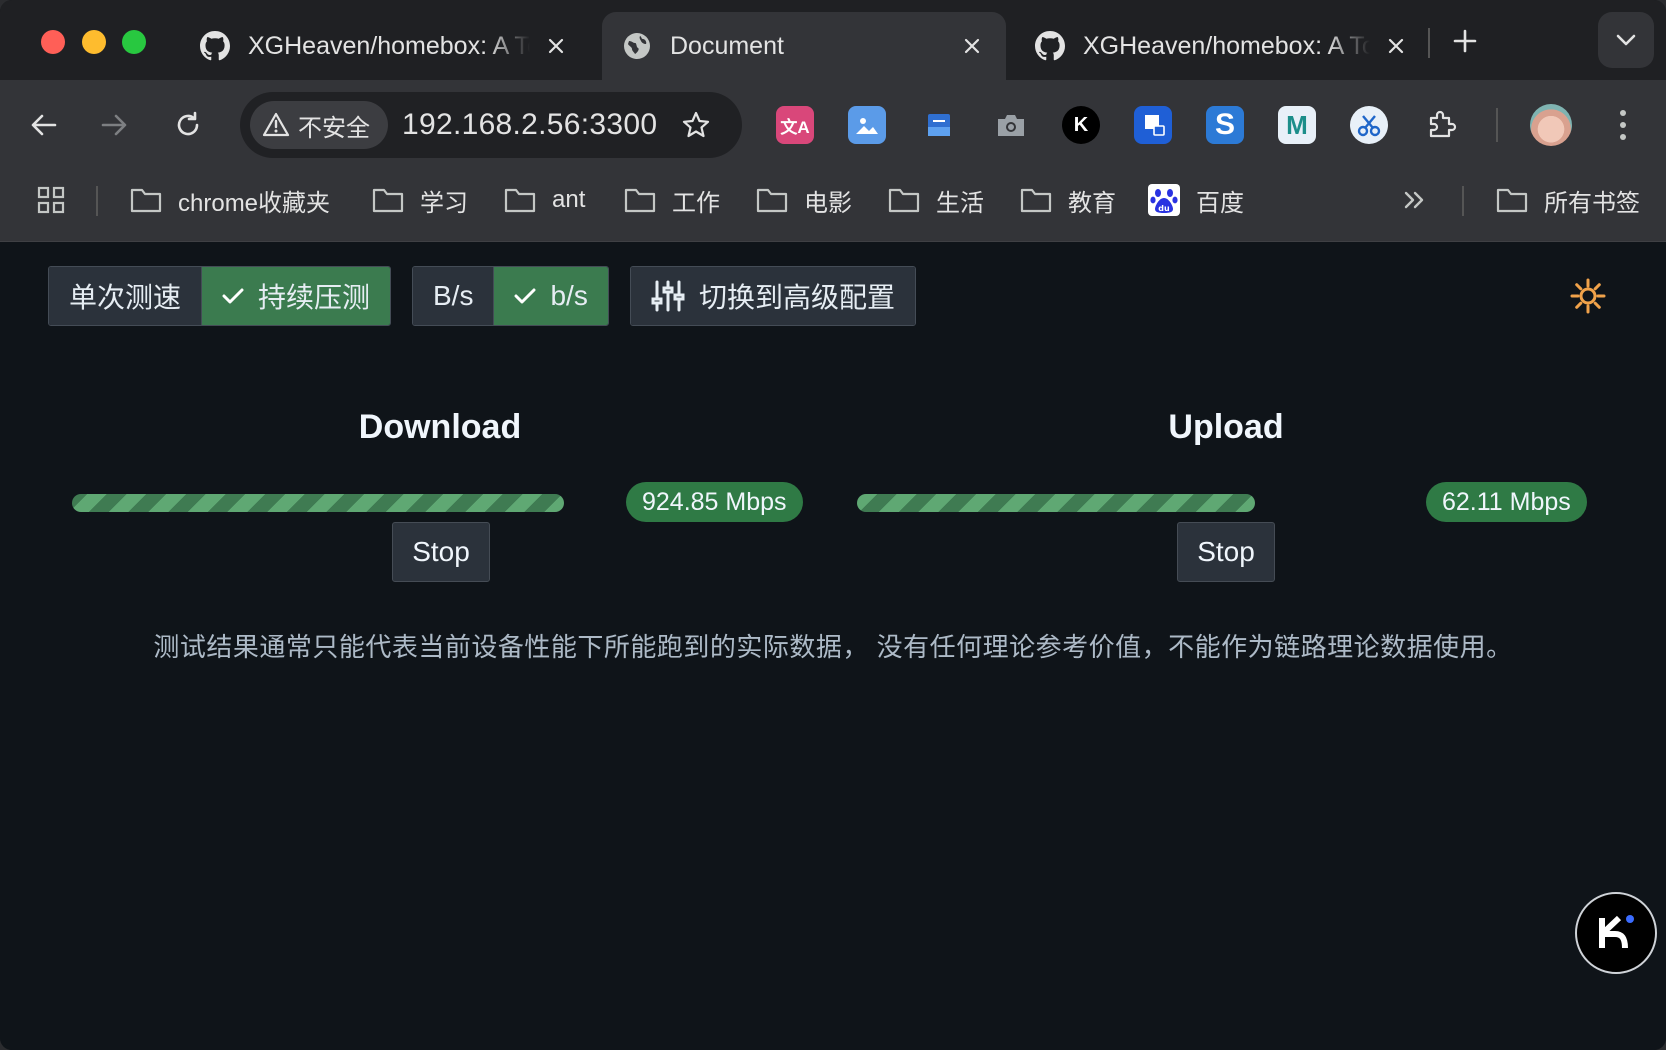 This screenshot has width=1666, height=1050. Describe the element at coordinates (939, 125) in the screenshot. I see `notes-extension-icon` at that location.